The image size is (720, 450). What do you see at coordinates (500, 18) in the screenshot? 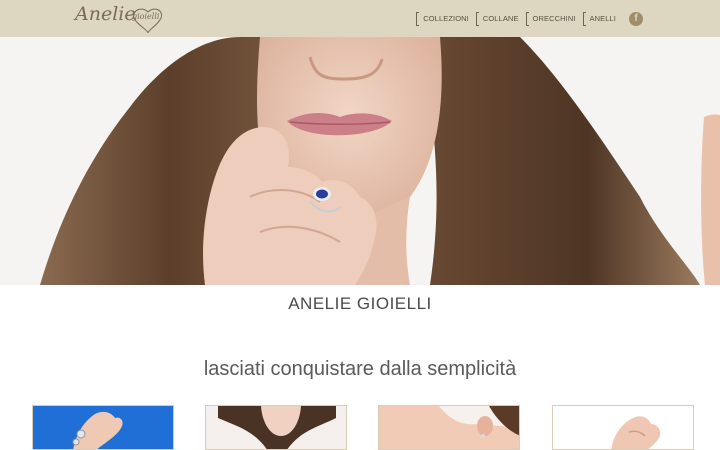
I see `nav-label: COLLANE` at bounding box center [500, 18].